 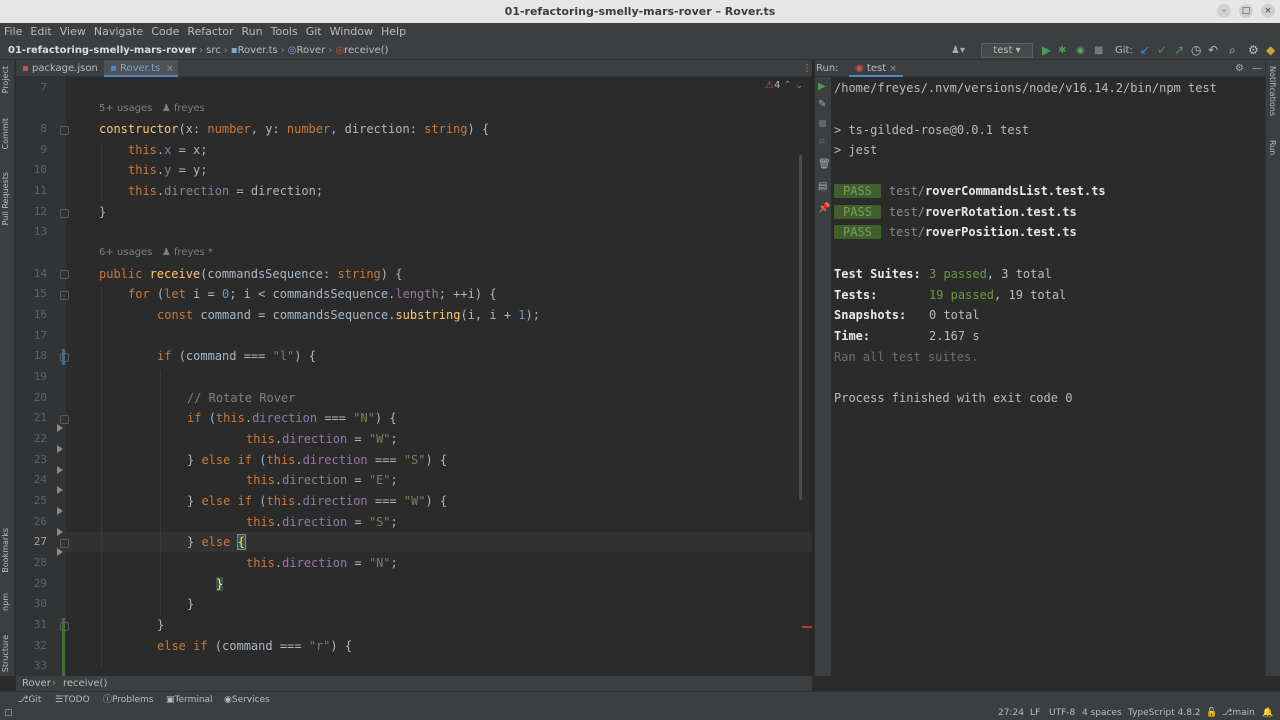 I want to click on file-encoding: UTF-8, so click(x=1062, y=713).